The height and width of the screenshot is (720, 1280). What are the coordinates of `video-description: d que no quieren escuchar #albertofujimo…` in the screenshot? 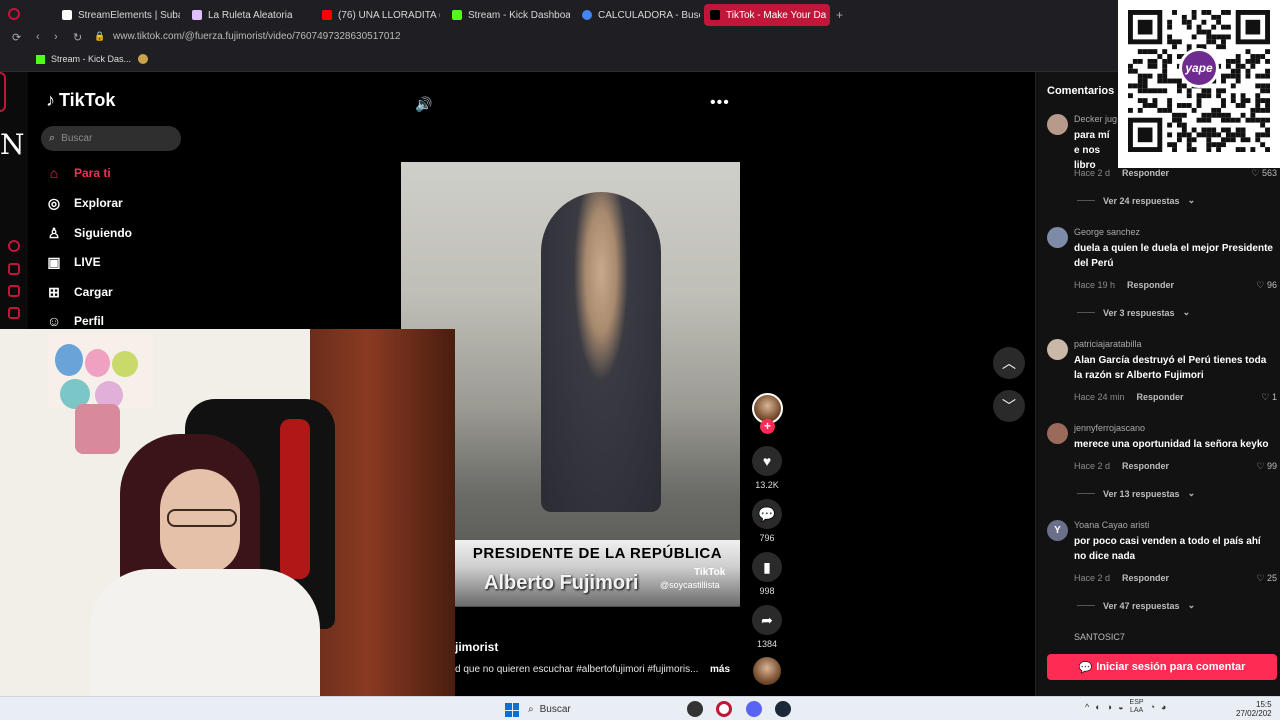 It's located at (577, 669).